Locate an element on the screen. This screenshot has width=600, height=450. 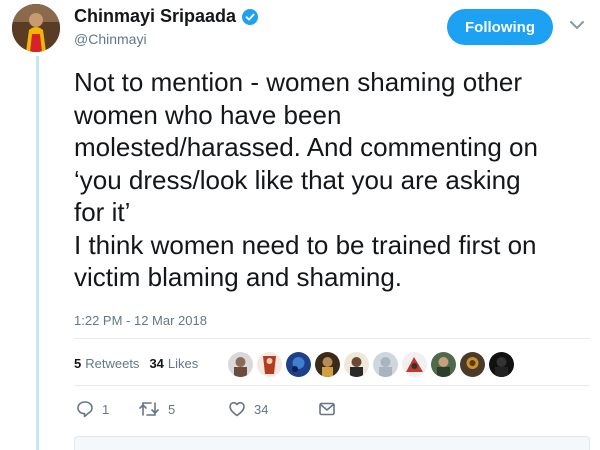
retweet-icon is located at coordinates (149, 409).